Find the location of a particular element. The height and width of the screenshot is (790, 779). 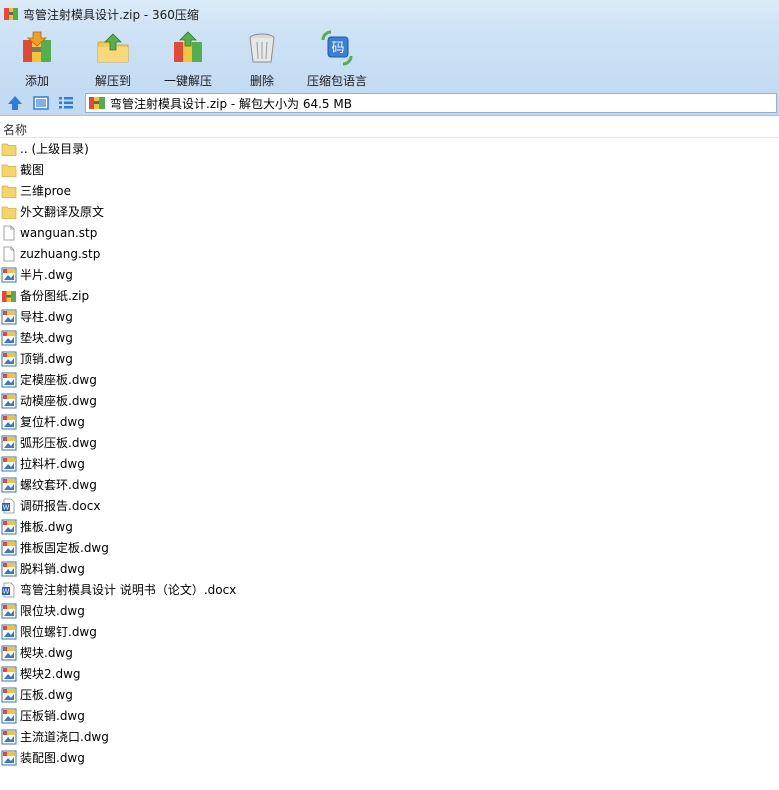

list-item: 推板.dwg is located at coordinates (389, 526).